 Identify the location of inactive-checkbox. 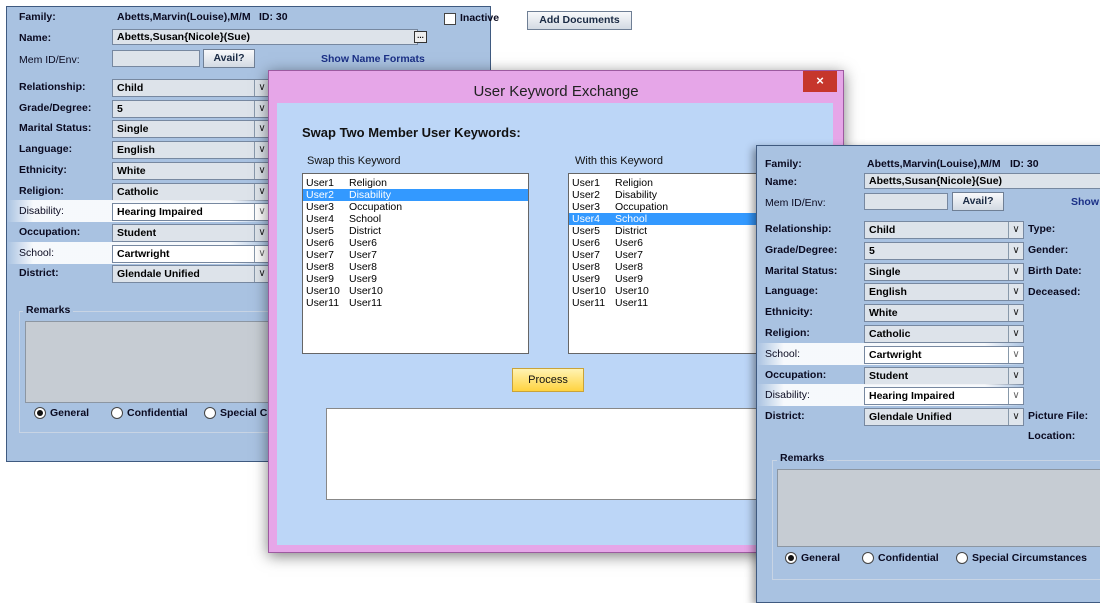
(450, 19).